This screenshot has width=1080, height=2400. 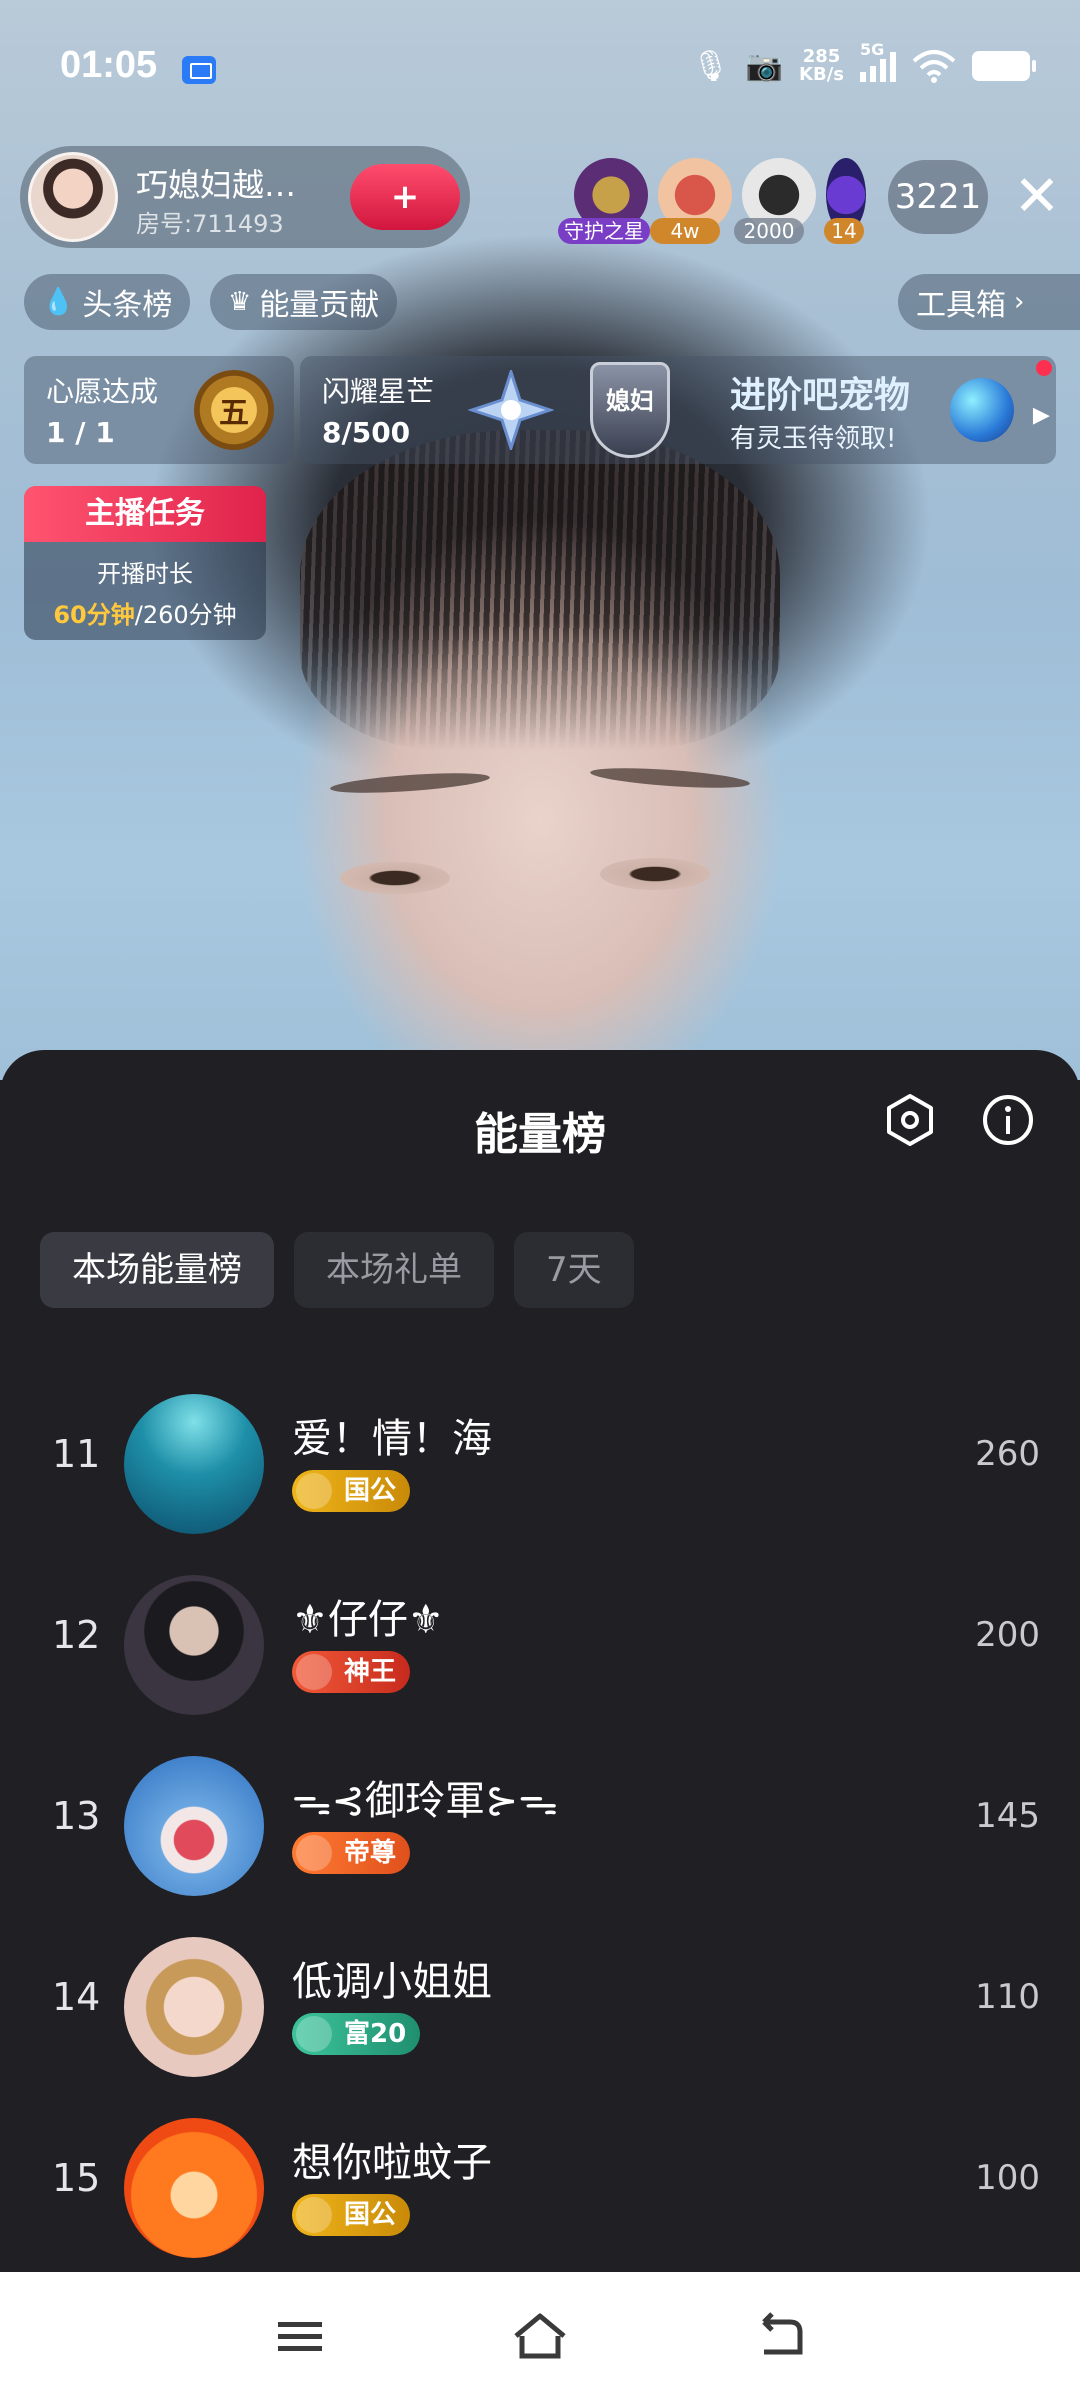 What do you see at coordinates (813, 439) in the screenshot?
I see `pet-subtitle: 有灵玉待领取!` at bounding box center [813, 439].